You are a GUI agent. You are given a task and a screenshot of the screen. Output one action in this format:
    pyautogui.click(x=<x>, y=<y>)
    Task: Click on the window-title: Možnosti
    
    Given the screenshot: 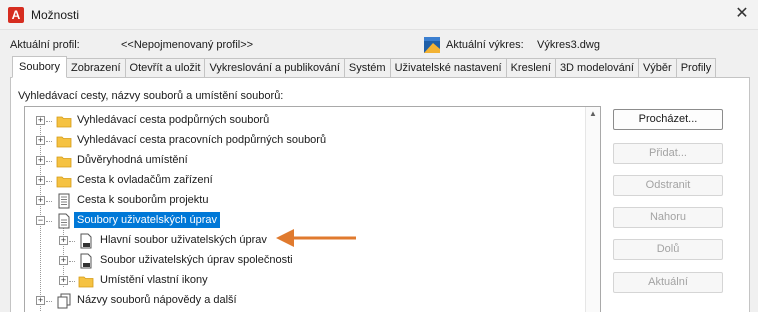 What is the action you would take?
    pyautogui.click(x=55, y=15)
    